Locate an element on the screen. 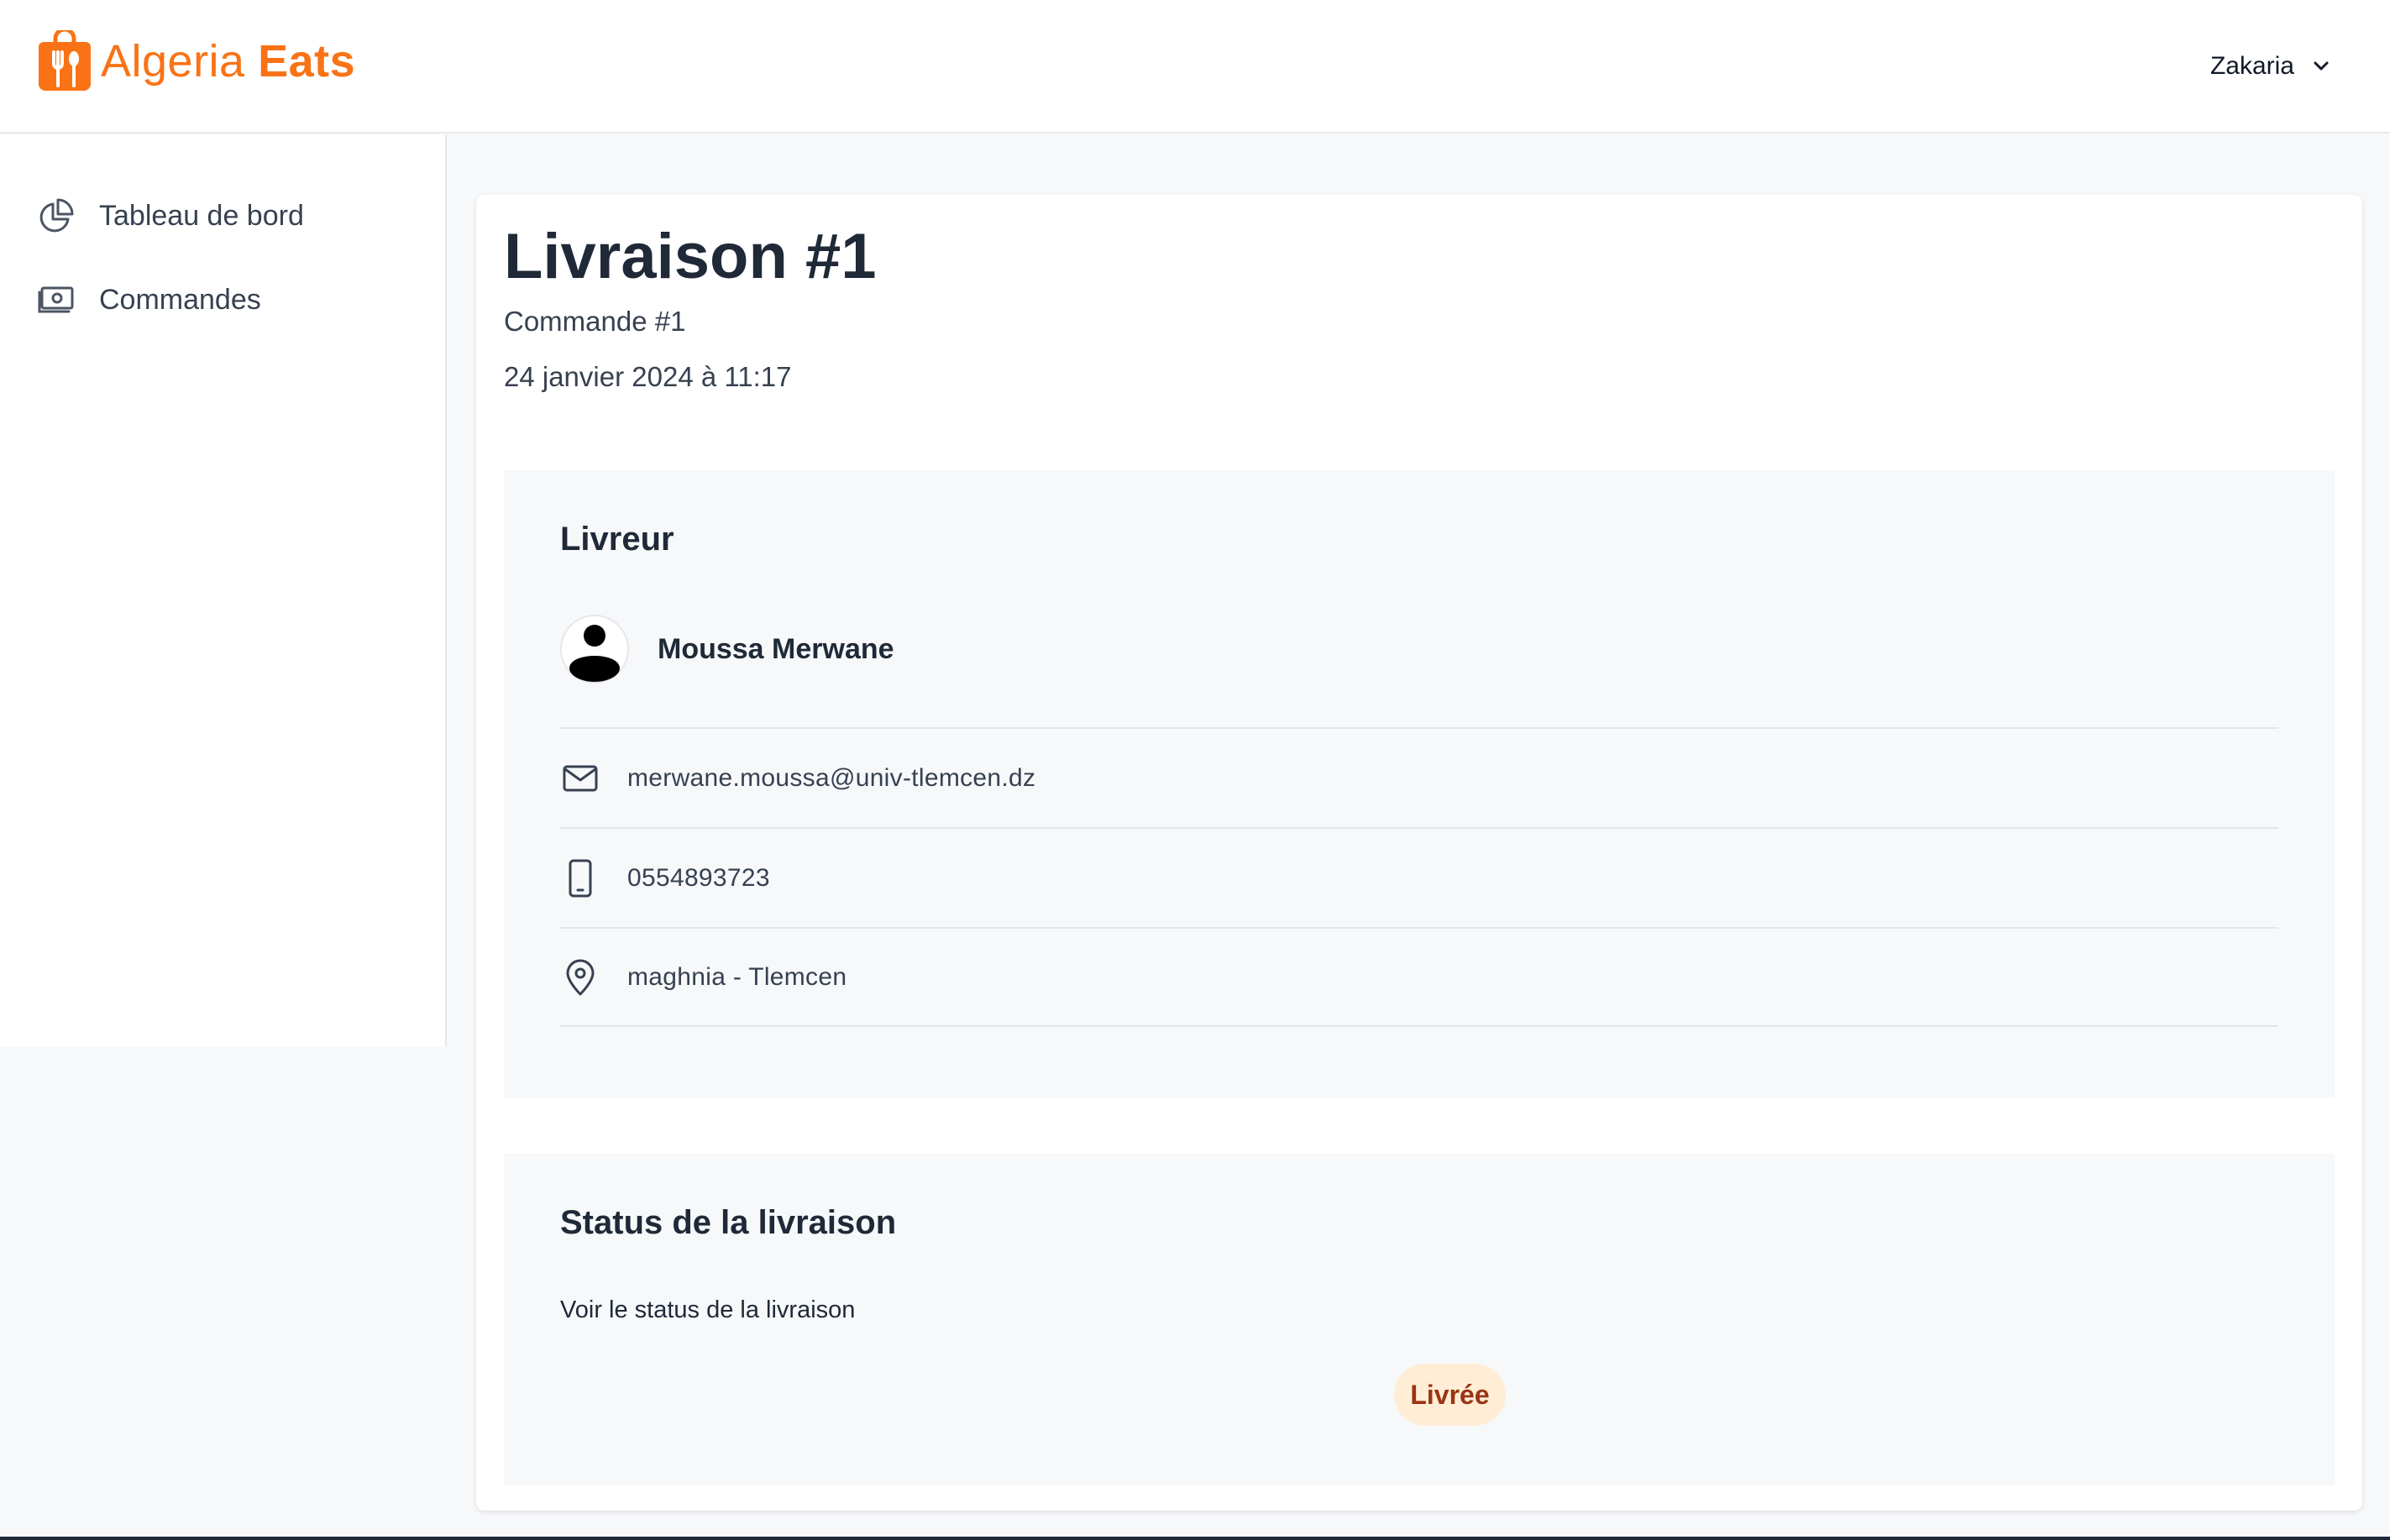 This screenshot has width=2390, height=1540. page-title: Livraison #1 is located at coordinates (690, 256).